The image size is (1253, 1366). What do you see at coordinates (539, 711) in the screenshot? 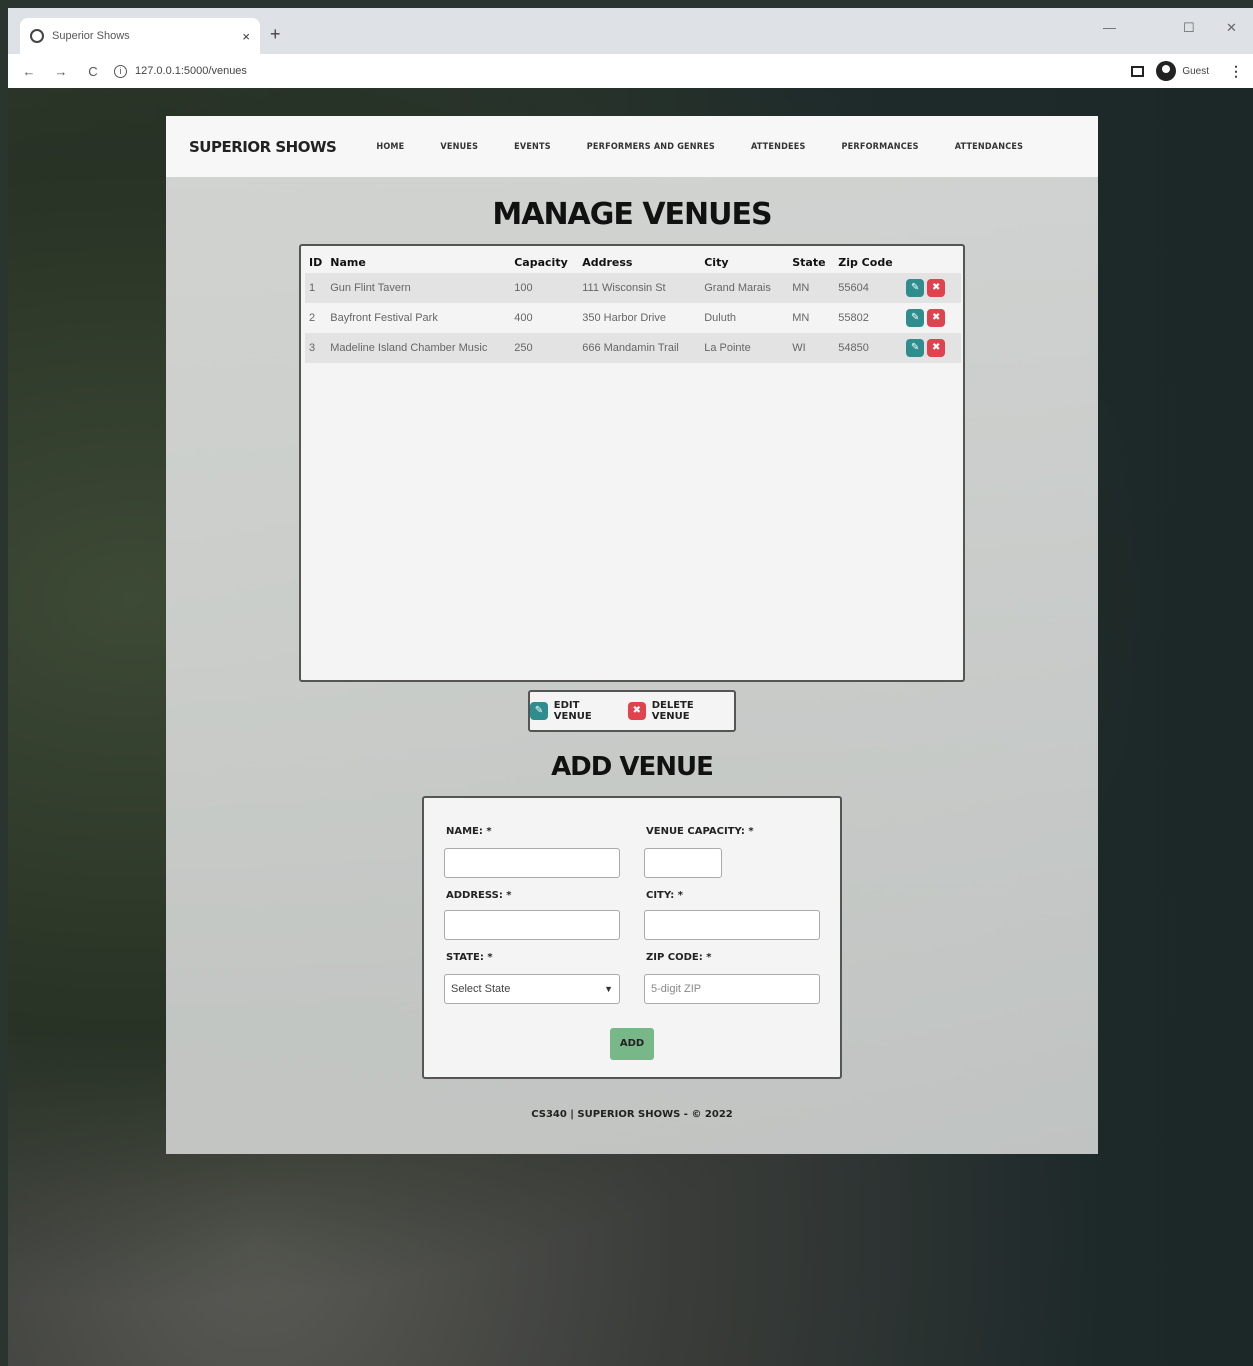
I see `legend-edit-icon: ✎` at bounding box center [539, 711].